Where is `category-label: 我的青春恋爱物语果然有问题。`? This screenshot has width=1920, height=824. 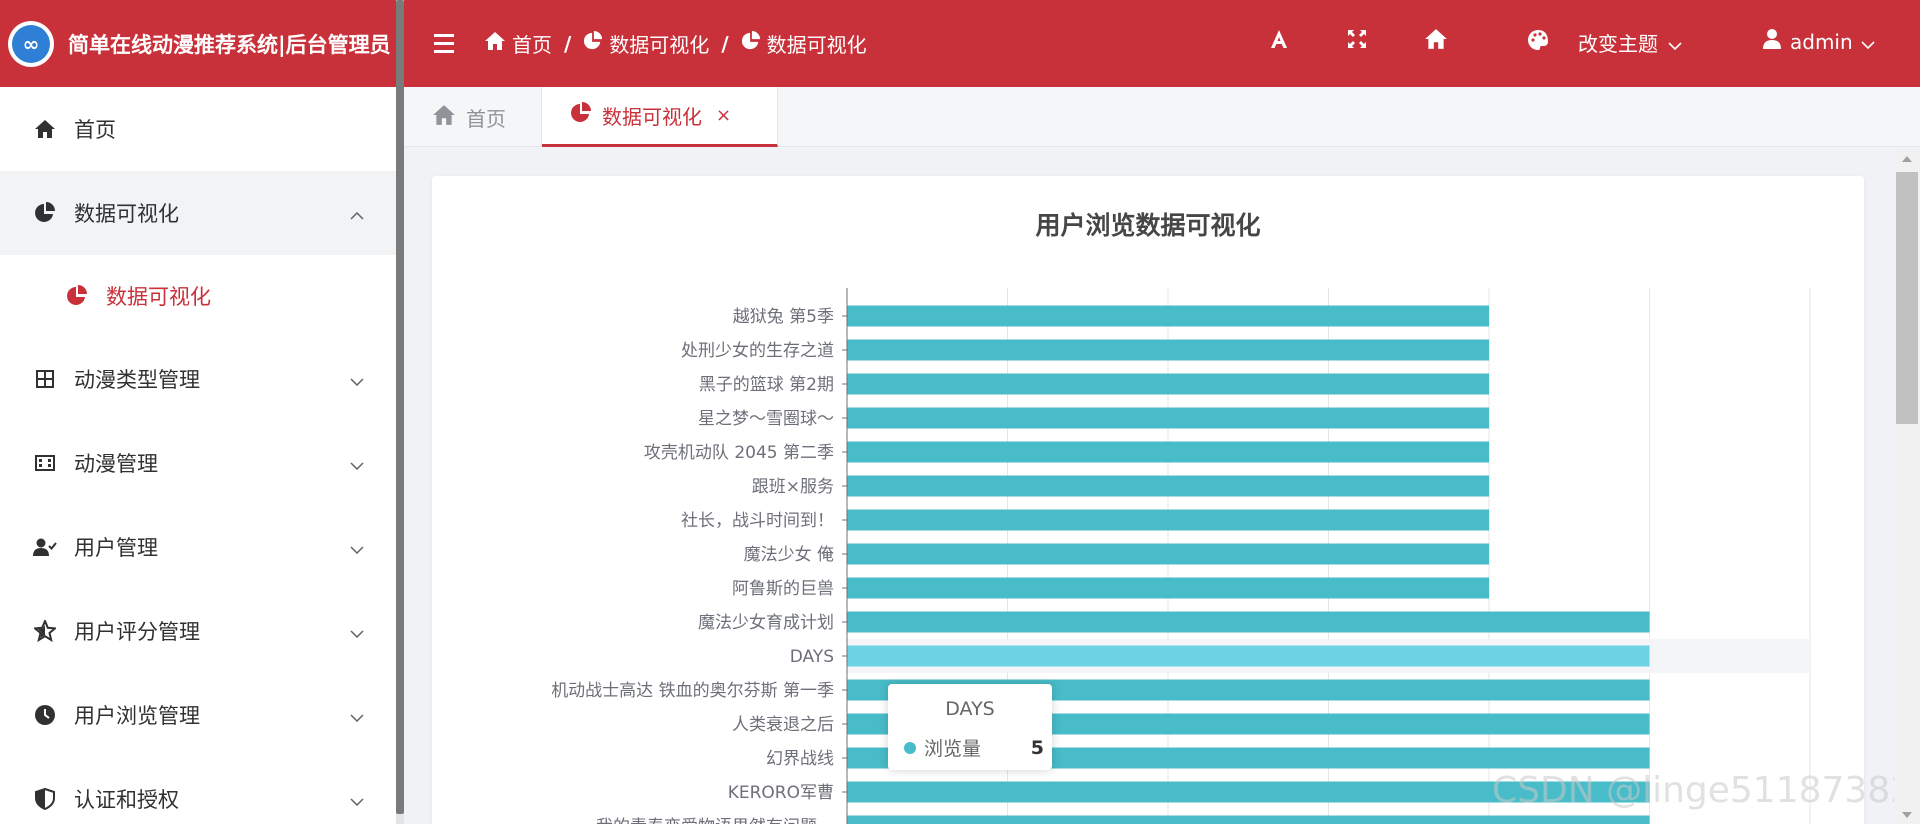
category-label: 我的青春恋爱物语果然有问题。 is located at coordinates (715, 820).